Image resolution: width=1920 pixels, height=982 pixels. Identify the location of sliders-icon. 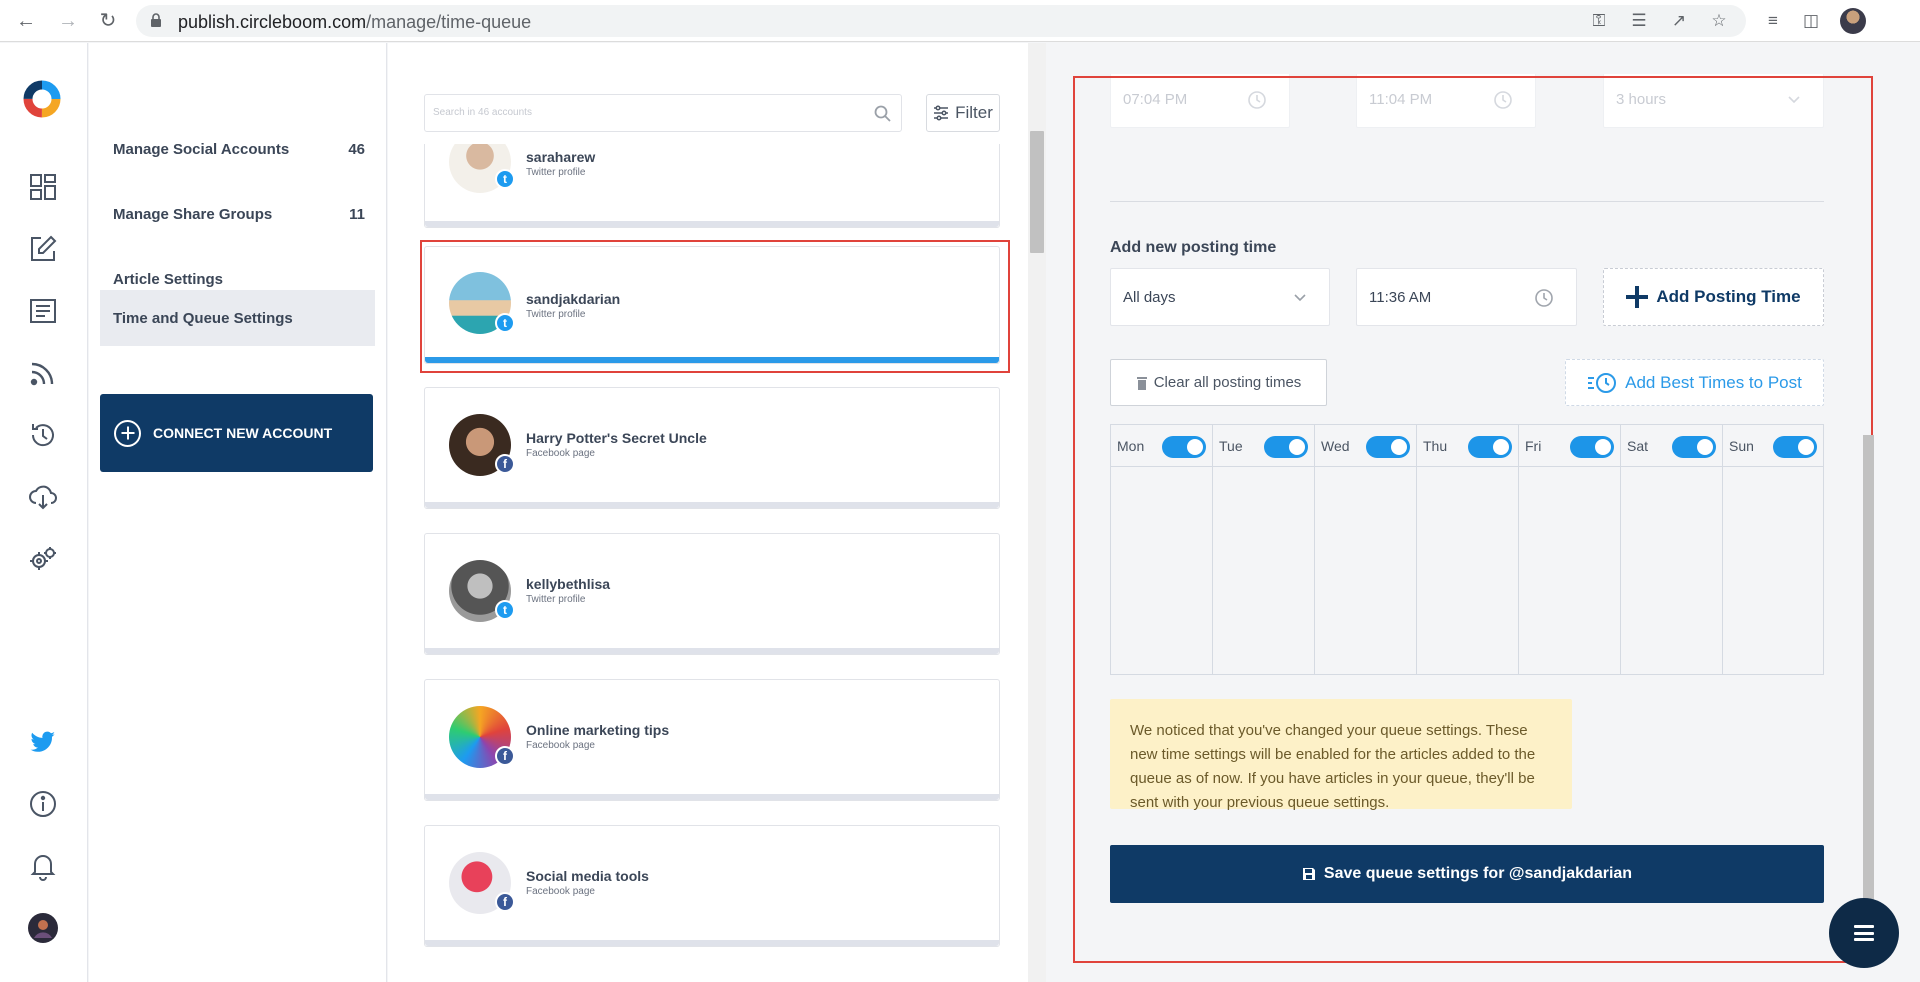
(941, 113).